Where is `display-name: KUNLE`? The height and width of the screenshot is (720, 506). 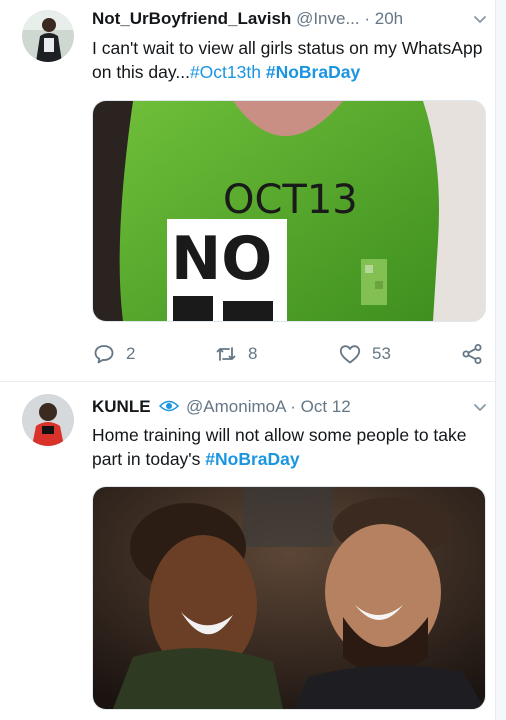
display-name: KUNLE is located at coordinates (121, 406).